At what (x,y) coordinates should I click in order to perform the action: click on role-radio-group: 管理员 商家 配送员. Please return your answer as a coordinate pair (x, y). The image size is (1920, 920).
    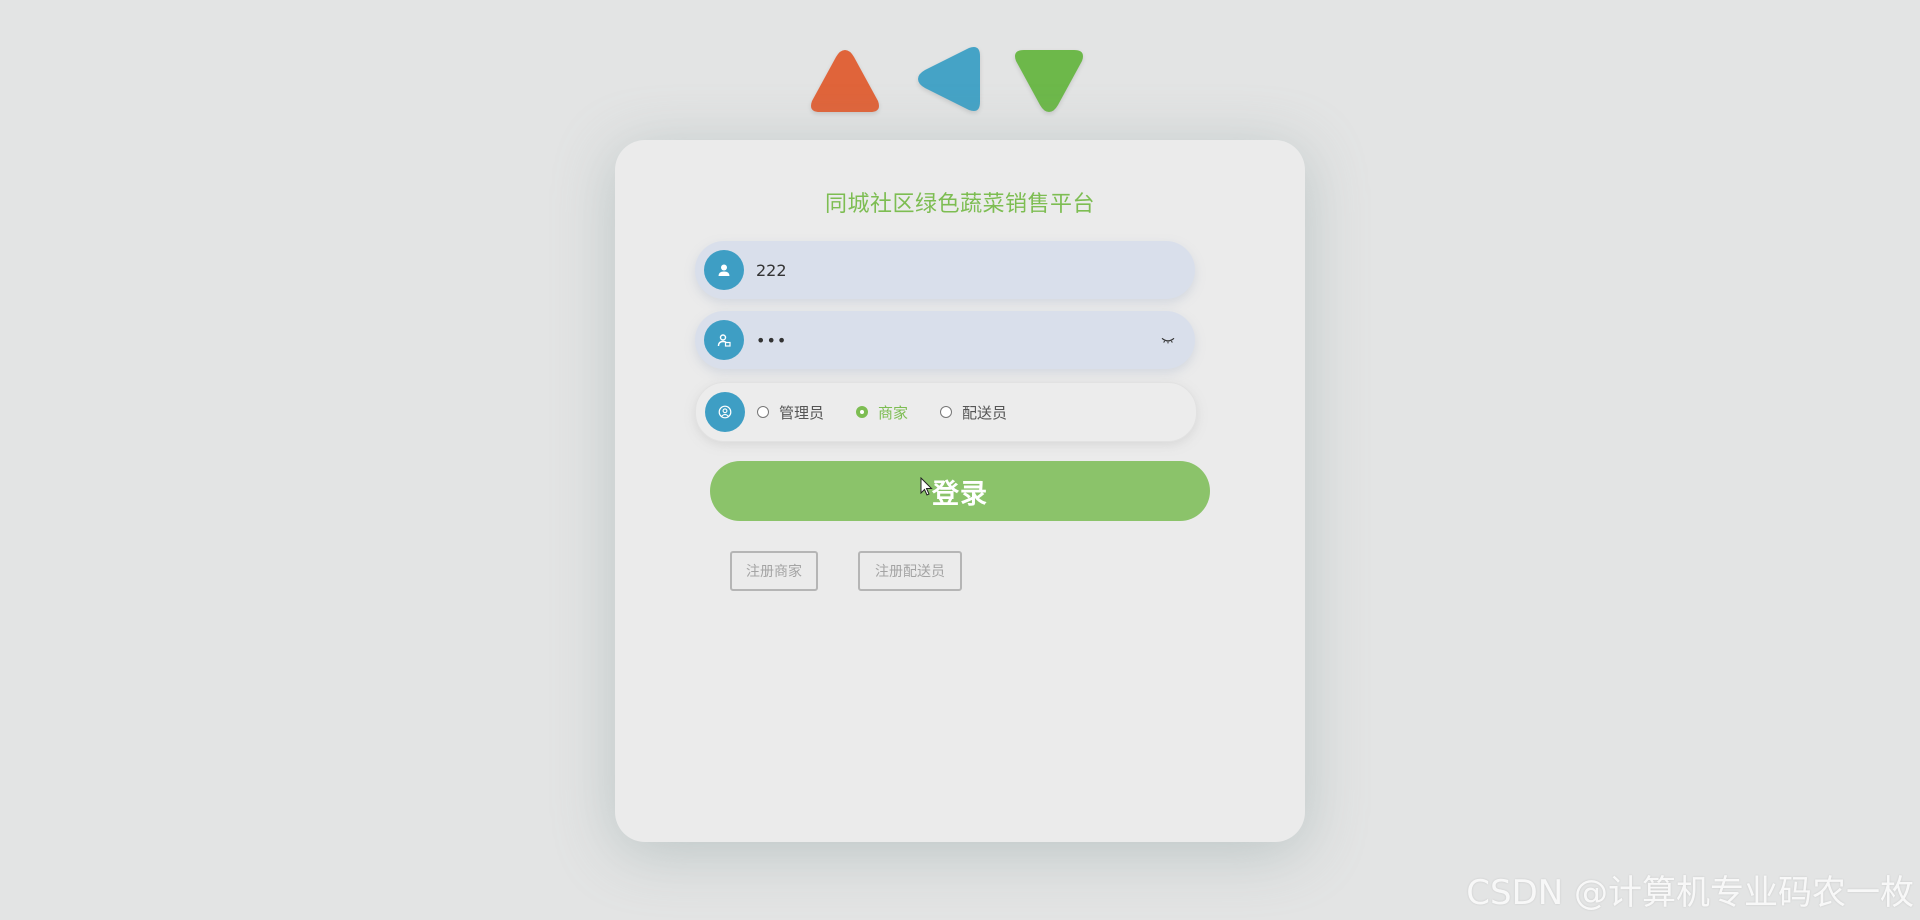
    Looking at the image, I should click on (898, 412).